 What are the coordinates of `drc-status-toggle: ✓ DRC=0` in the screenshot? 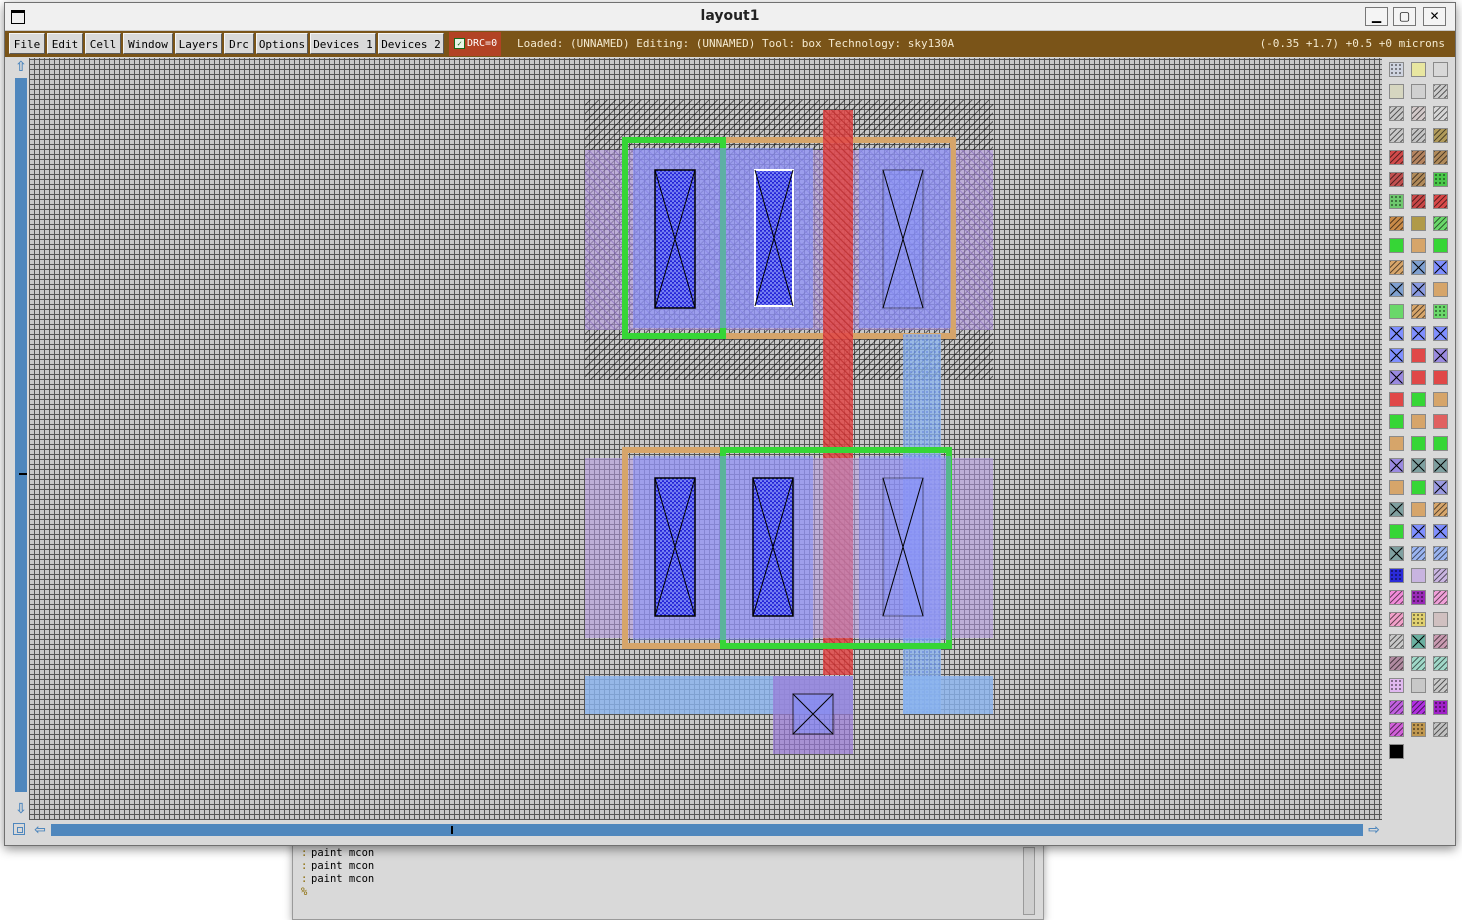 It's located at (475, 44).